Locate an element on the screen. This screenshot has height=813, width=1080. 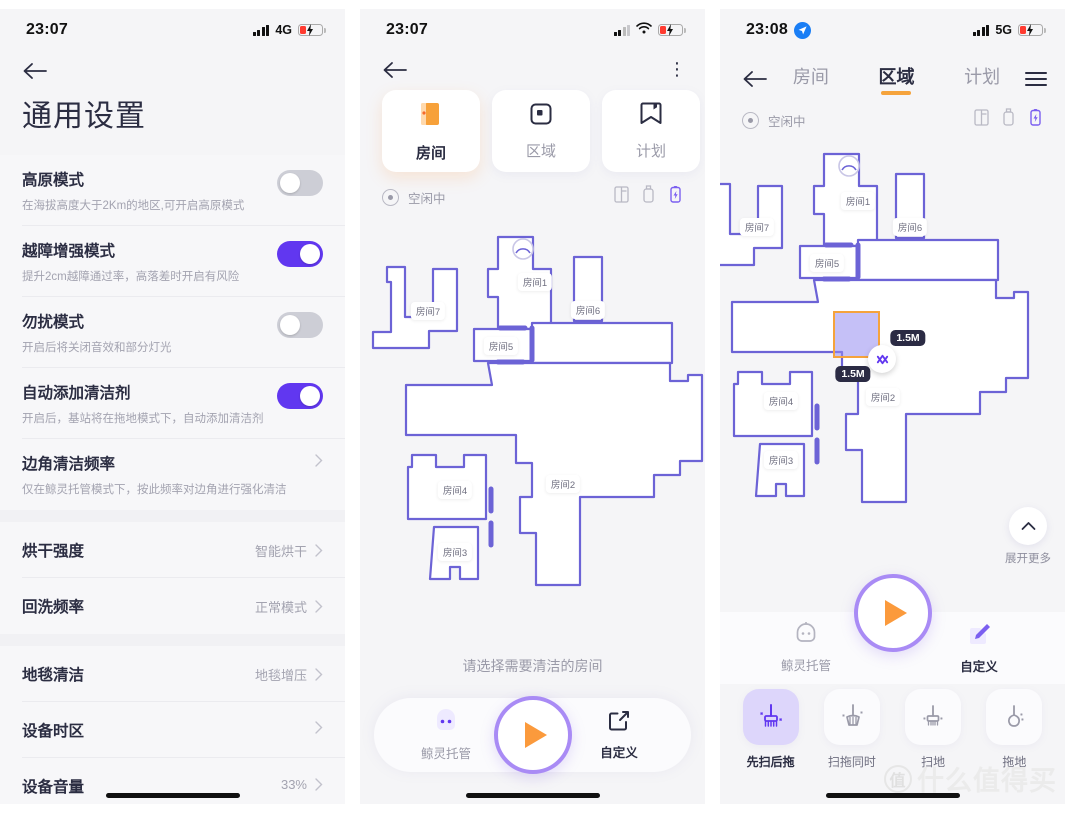
setting-row-carpet-cleaning: 地毯清洁 地毯增压 is located at coordinates (172, 674).